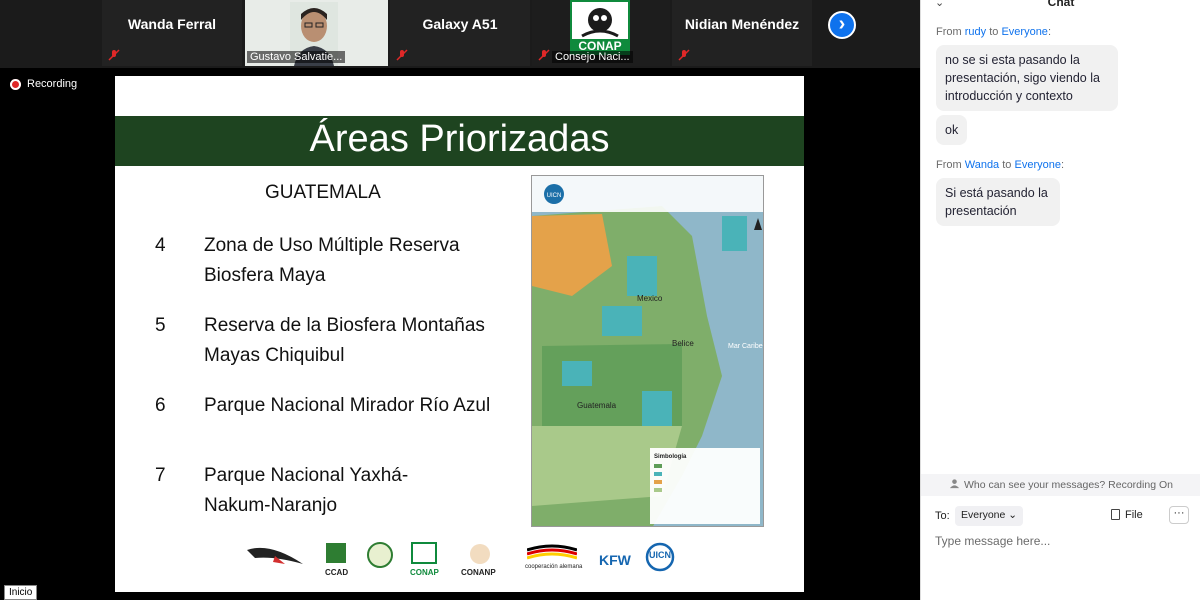 Image resolution: width=1200 pixels, height=600 pixels. I want to click on logo-label: cooperación alemana, so click(554, 567).